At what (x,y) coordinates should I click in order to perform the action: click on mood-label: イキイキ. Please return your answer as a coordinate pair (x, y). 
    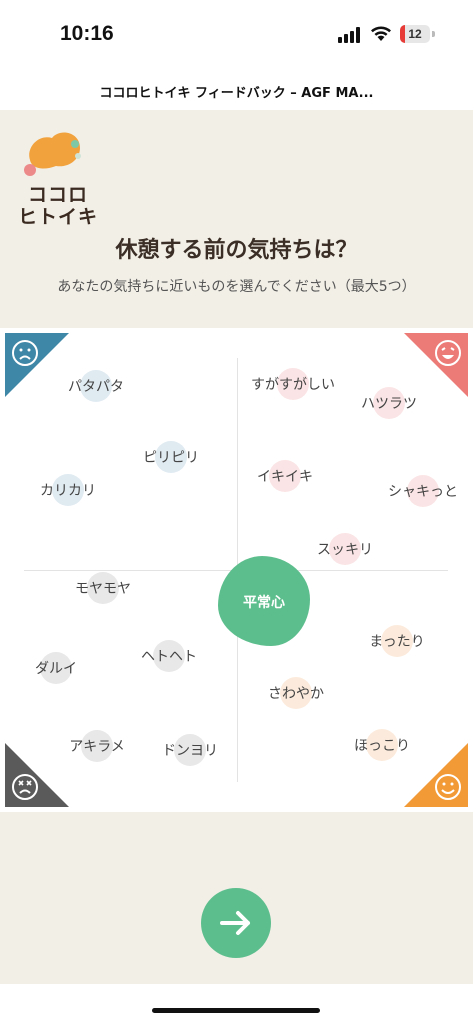
    Looking at the image, I should click on (285, 477).